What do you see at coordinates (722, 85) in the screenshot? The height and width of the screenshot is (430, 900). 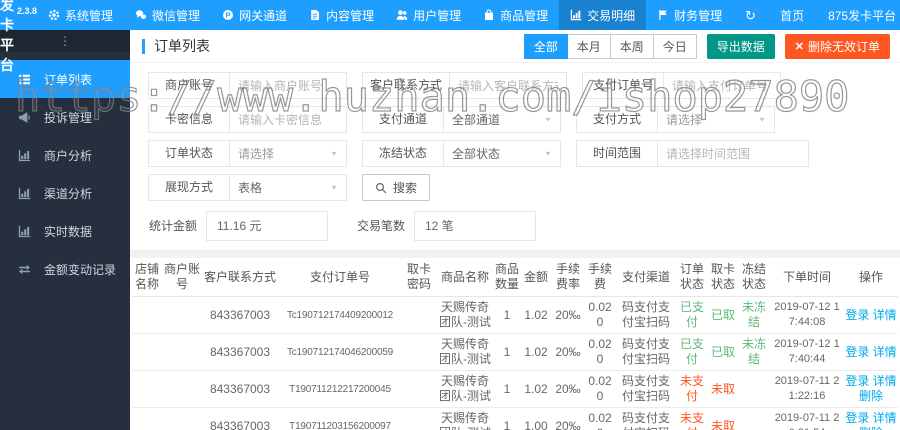 I see `pay-order-no-input` at bounding box center [722, 85].